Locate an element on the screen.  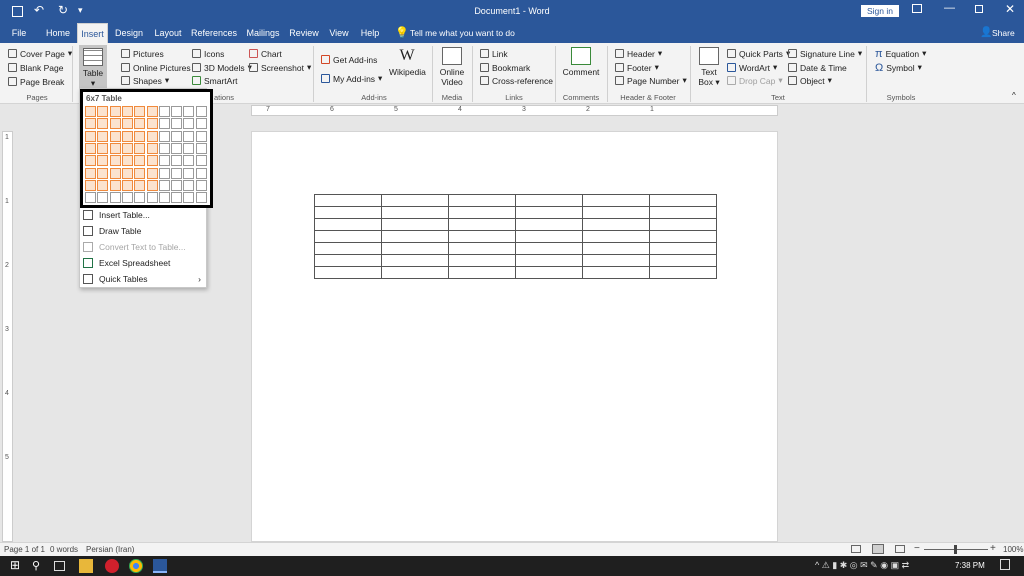
zoom-in-button: + is located at coordinates (993, 548).